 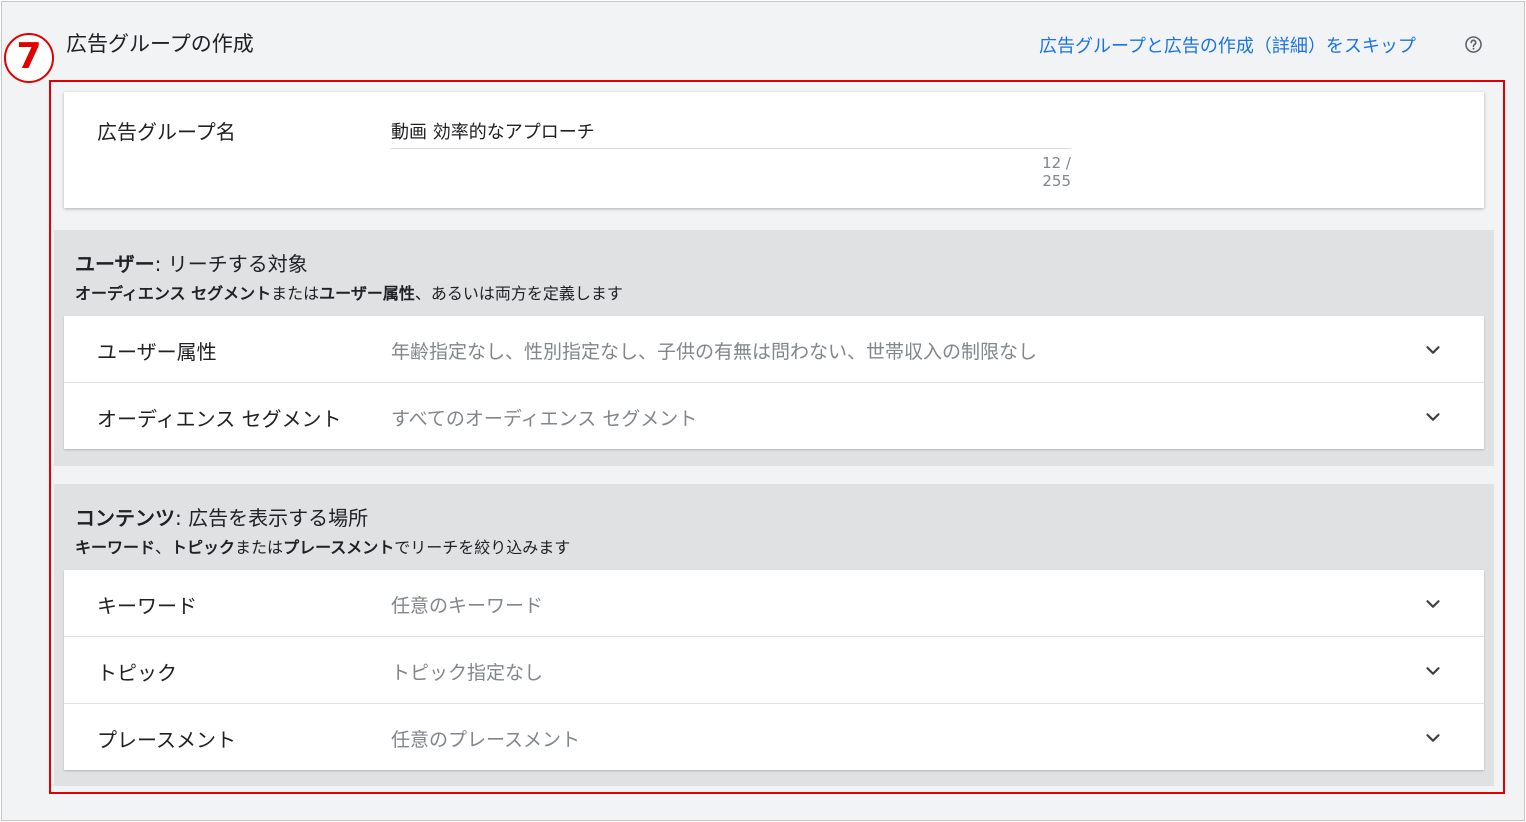 I want to click on audience-segments-value: すべてのオーディエンス セグメント, so click(x=544, y=419).